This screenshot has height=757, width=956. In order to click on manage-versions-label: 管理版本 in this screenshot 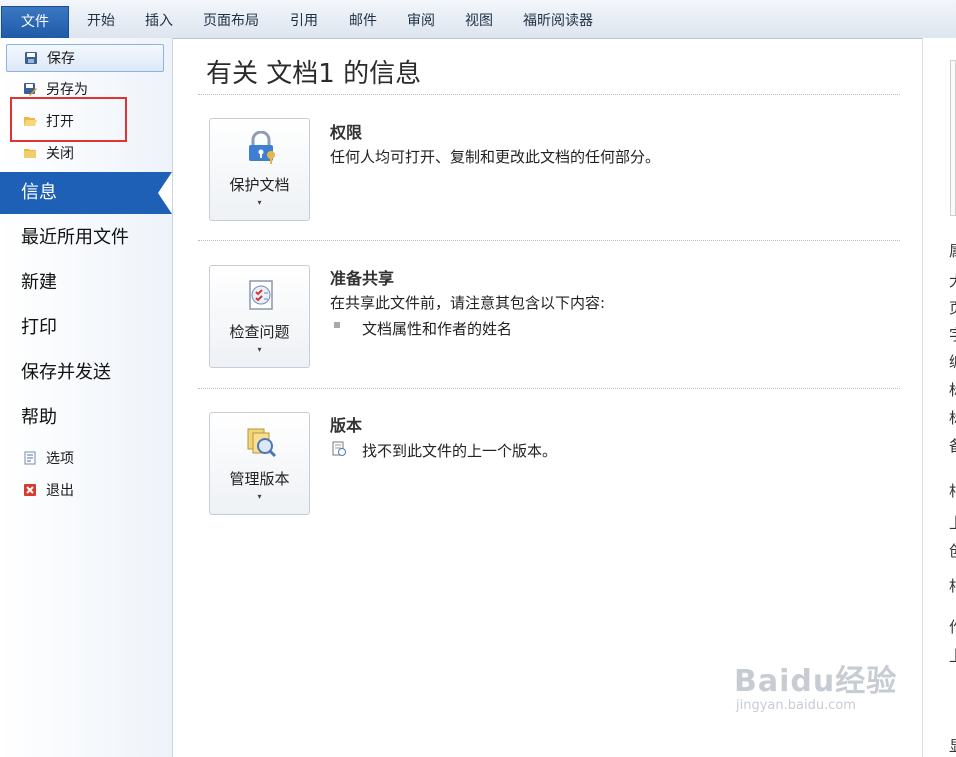, I will do `click(259, 479)`.